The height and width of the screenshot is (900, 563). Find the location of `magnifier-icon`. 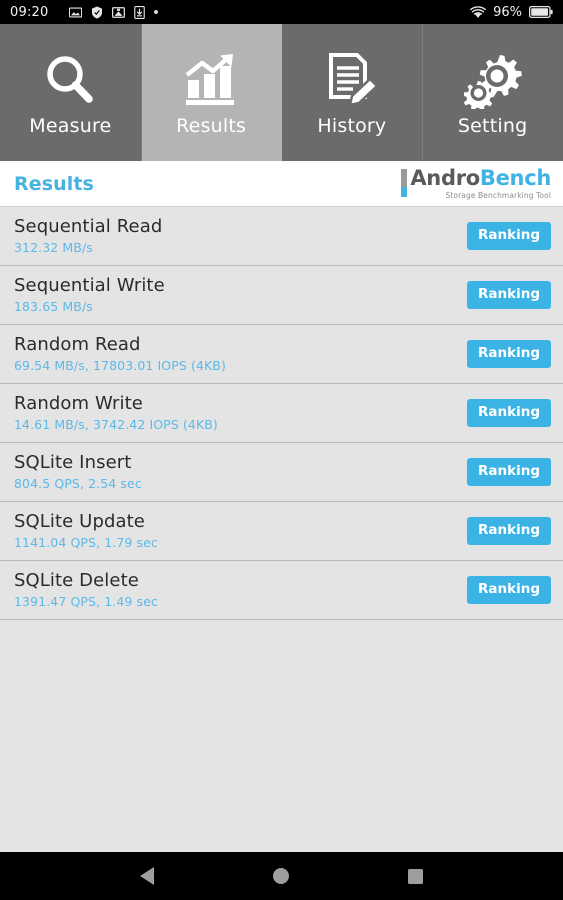

magnifier-icon is located at coordinates (70, 80).